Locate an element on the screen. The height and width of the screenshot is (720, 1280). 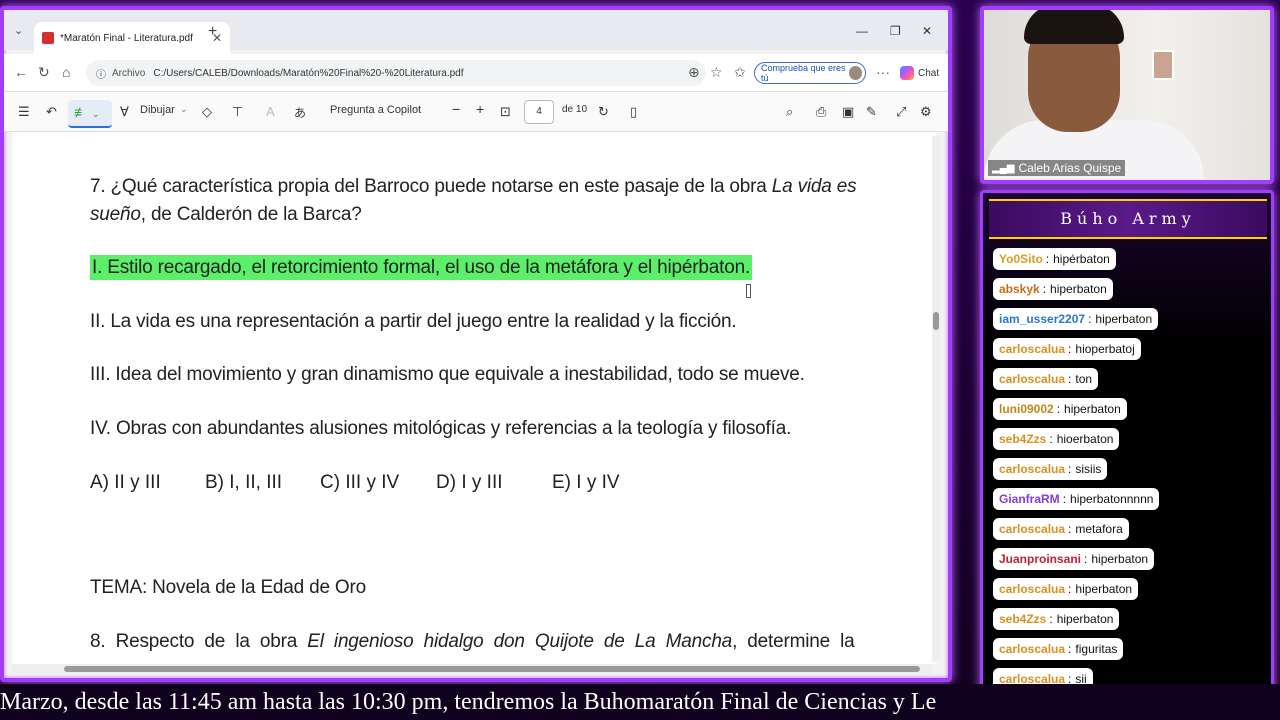
fullscreen-icon: ⤢ is located at coordinates (901, 112).